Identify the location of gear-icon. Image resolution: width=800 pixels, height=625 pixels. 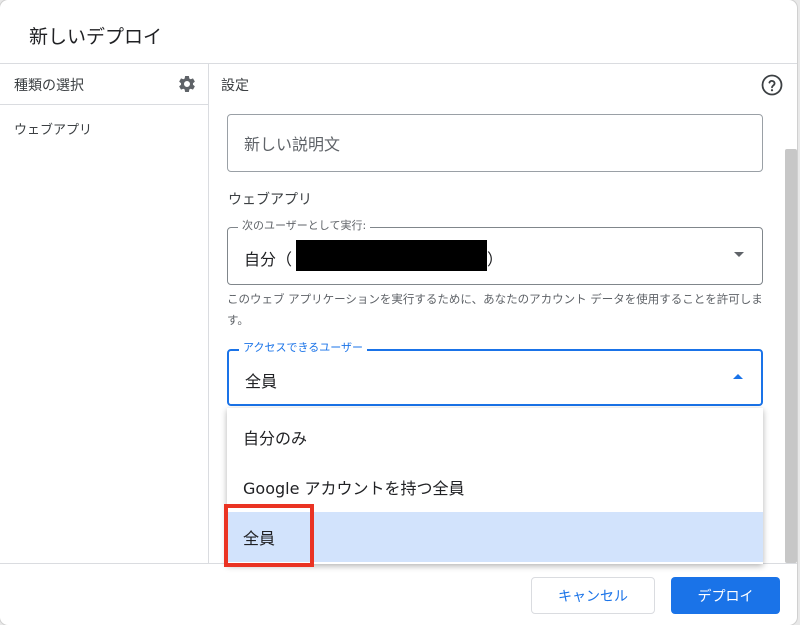
(187, 84).